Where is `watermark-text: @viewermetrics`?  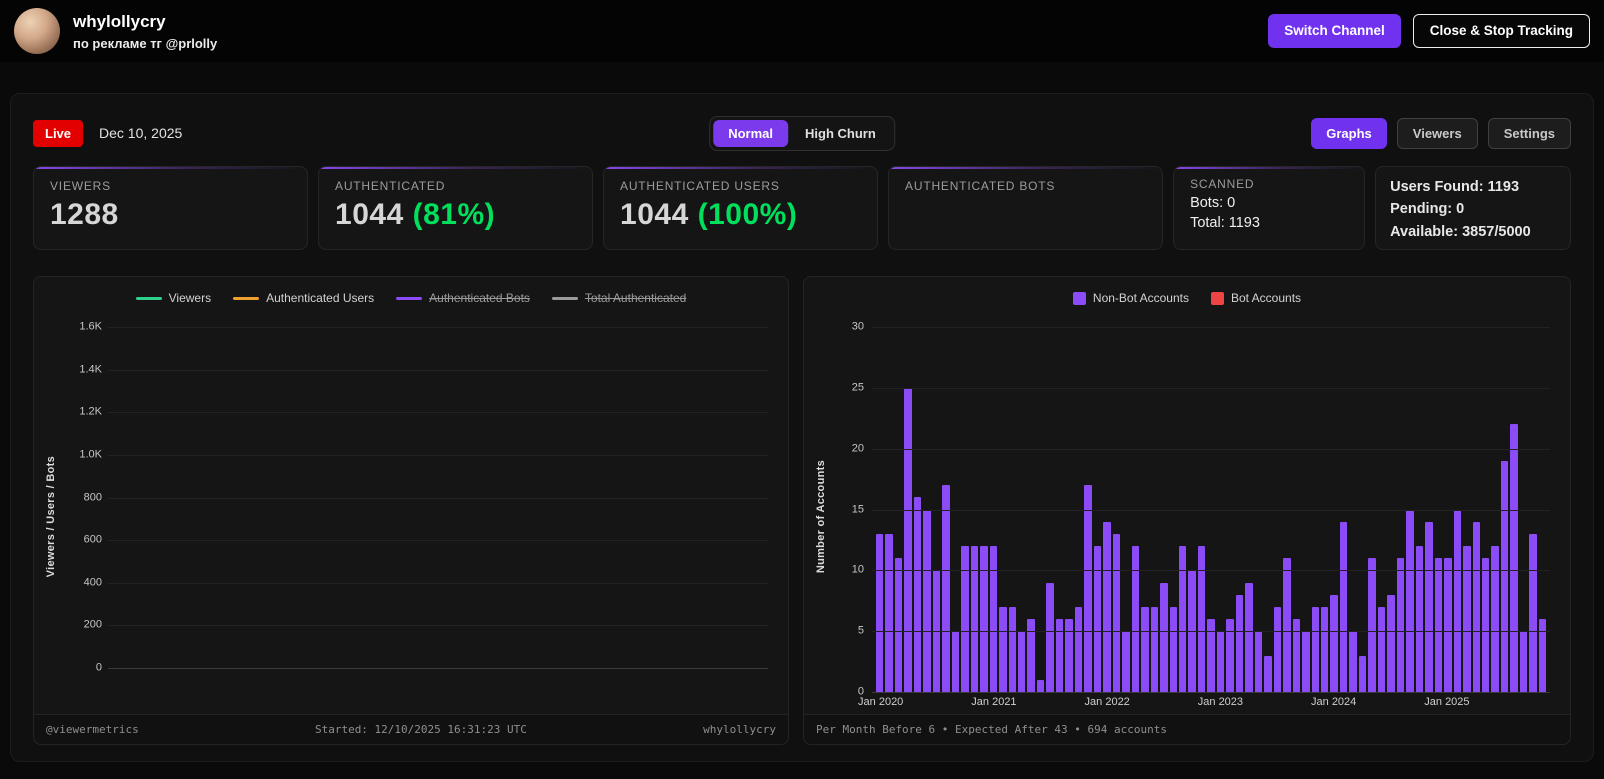 watermark-text: @viewermetrics is located at coordinates (92, 729).